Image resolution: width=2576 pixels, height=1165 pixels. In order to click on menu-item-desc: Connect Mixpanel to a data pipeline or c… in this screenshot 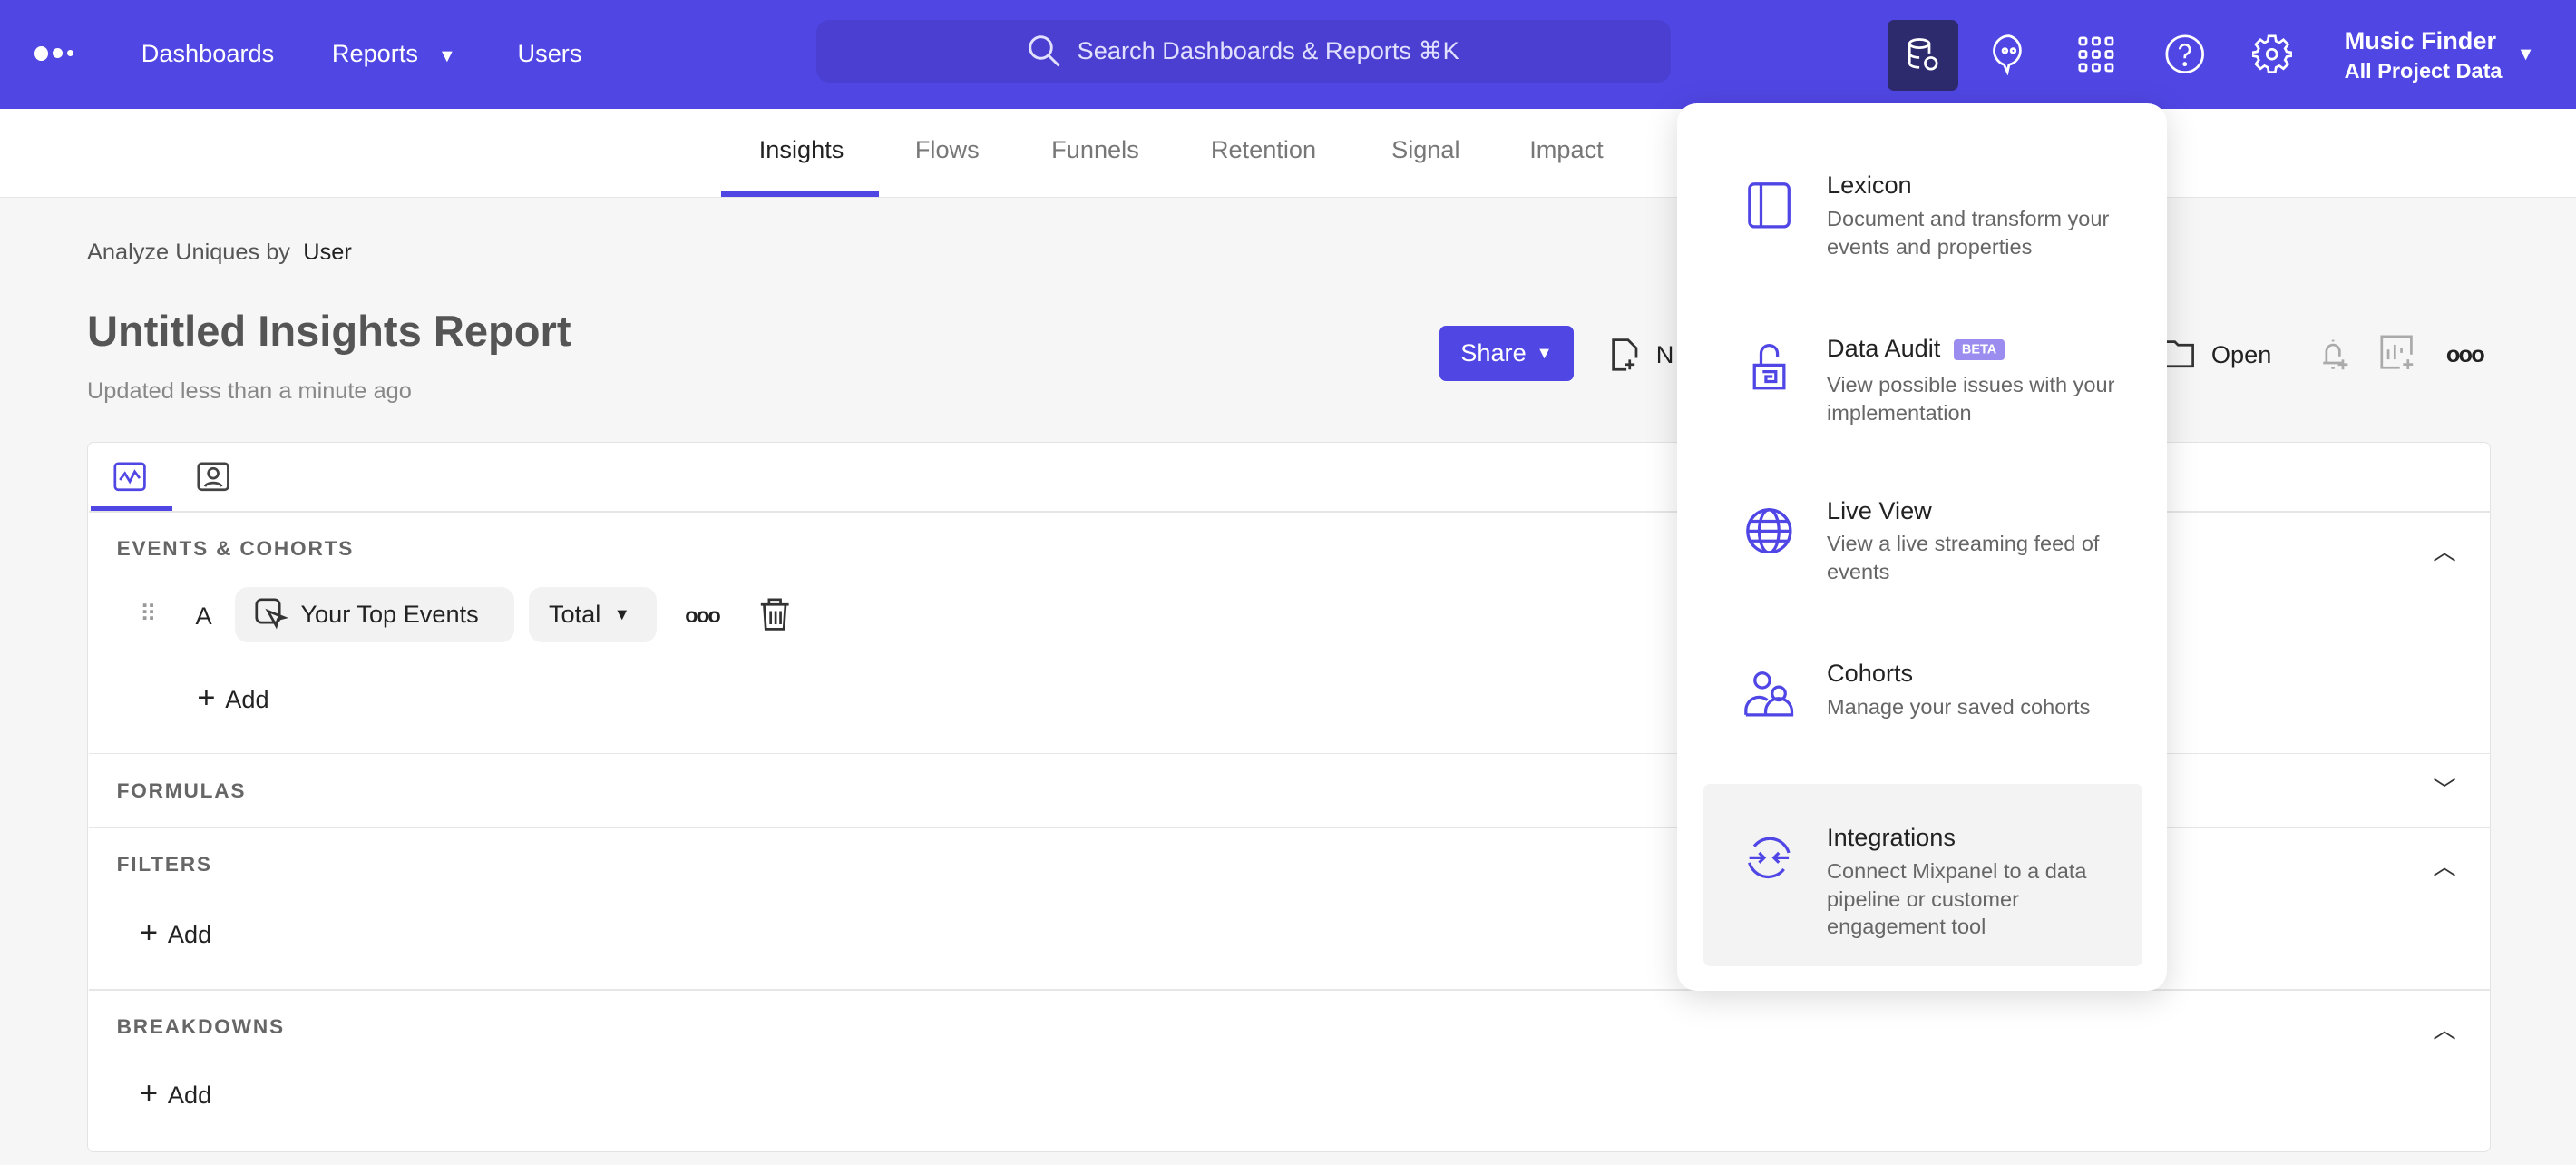, I will do `click(1957, 898)`.